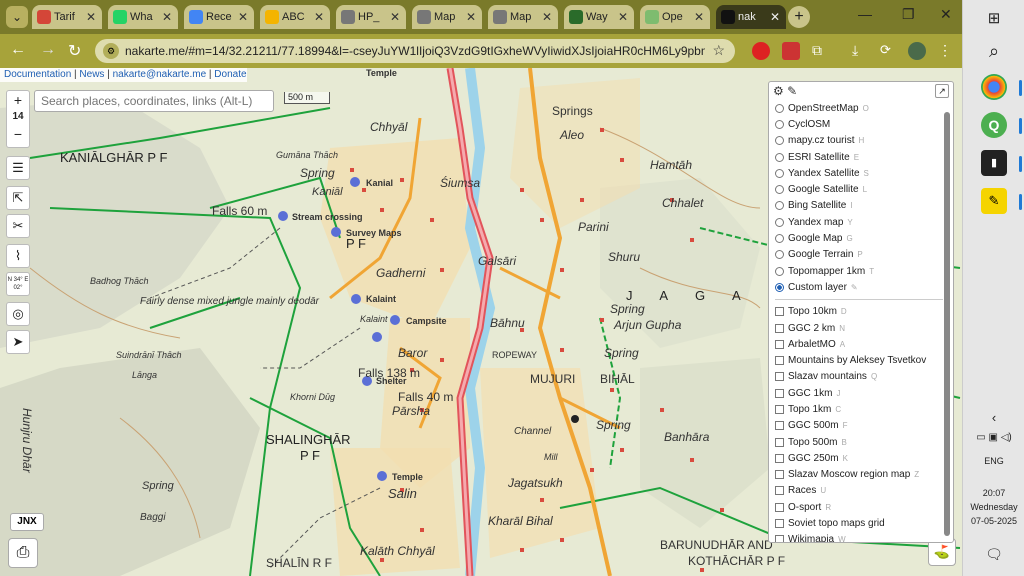 The width and height of the screenshot is (1024, 576). I want to click on browser-tab: nak ✕, so click(751, 17).